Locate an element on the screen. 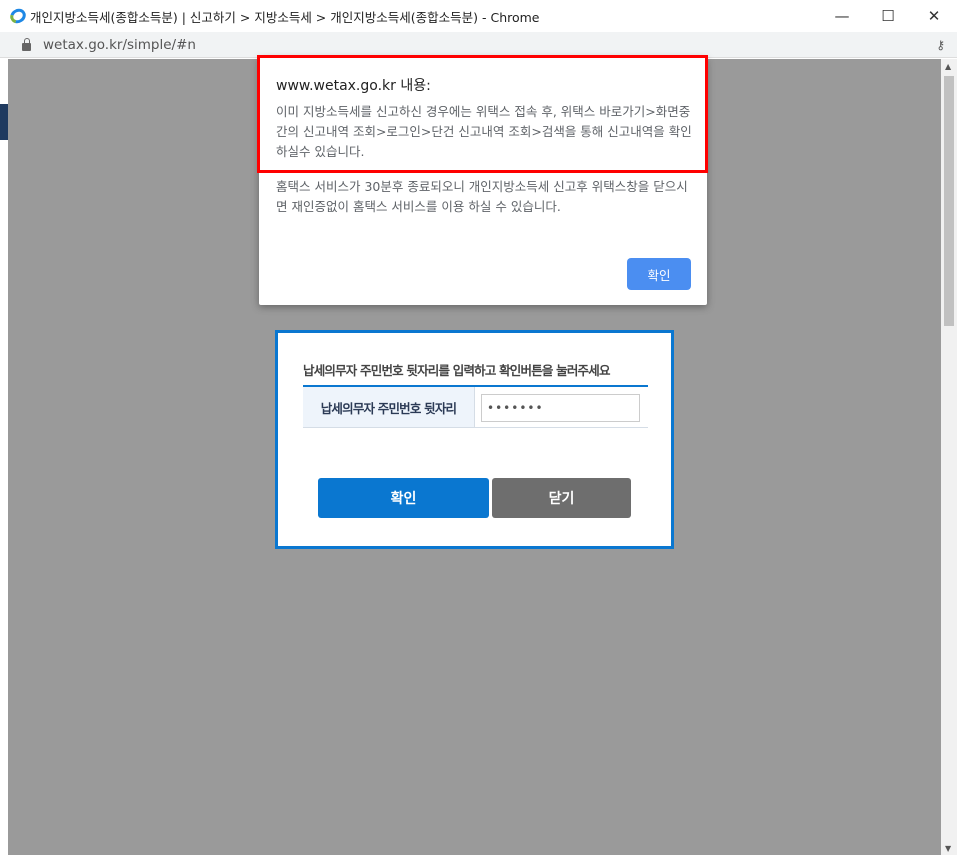 The height and width of the screenshot is (855, 957). close-modal-button: 닫기 is located at coordinates (561, 498).